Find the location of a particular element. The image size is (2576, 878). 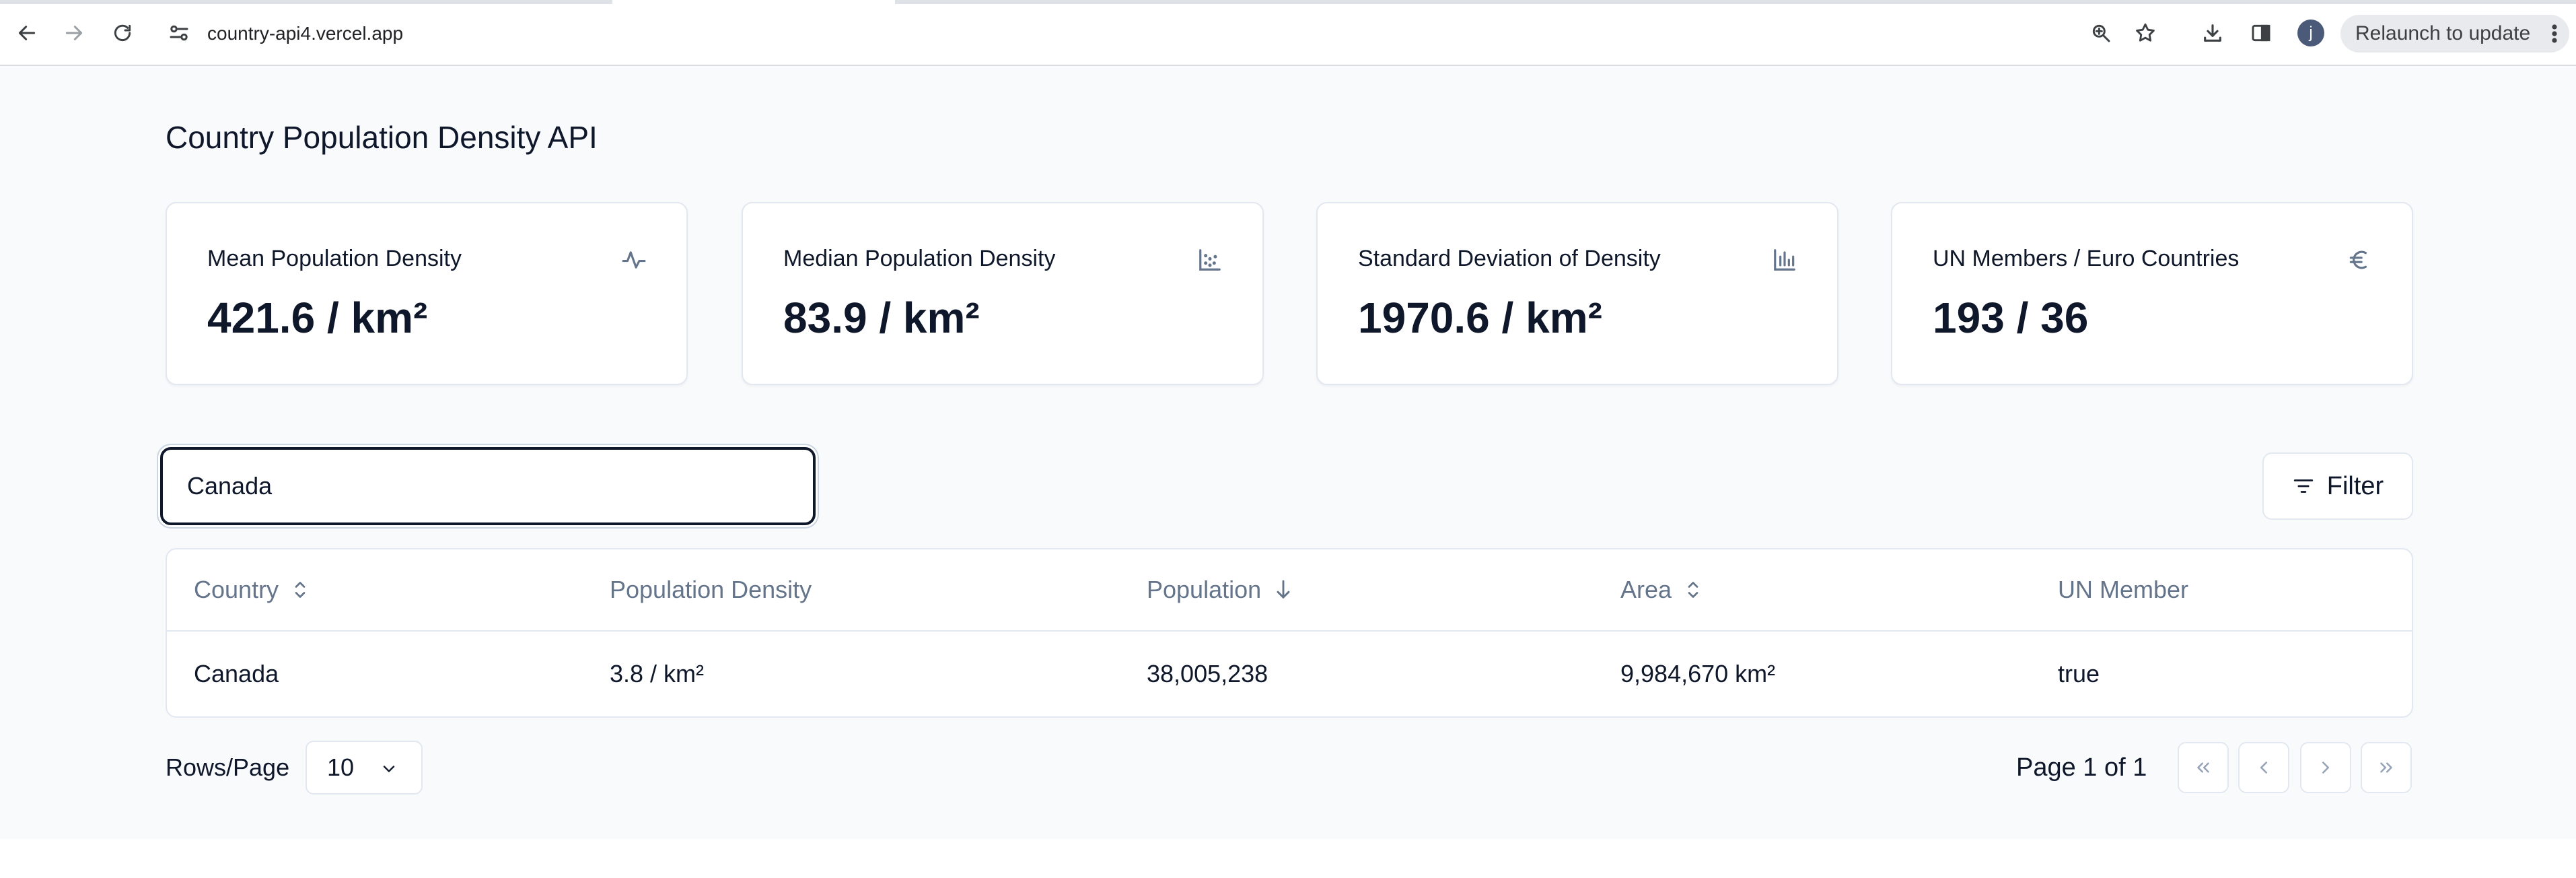

column-header-population-density: Population Density is located at coordinates (711, 589).